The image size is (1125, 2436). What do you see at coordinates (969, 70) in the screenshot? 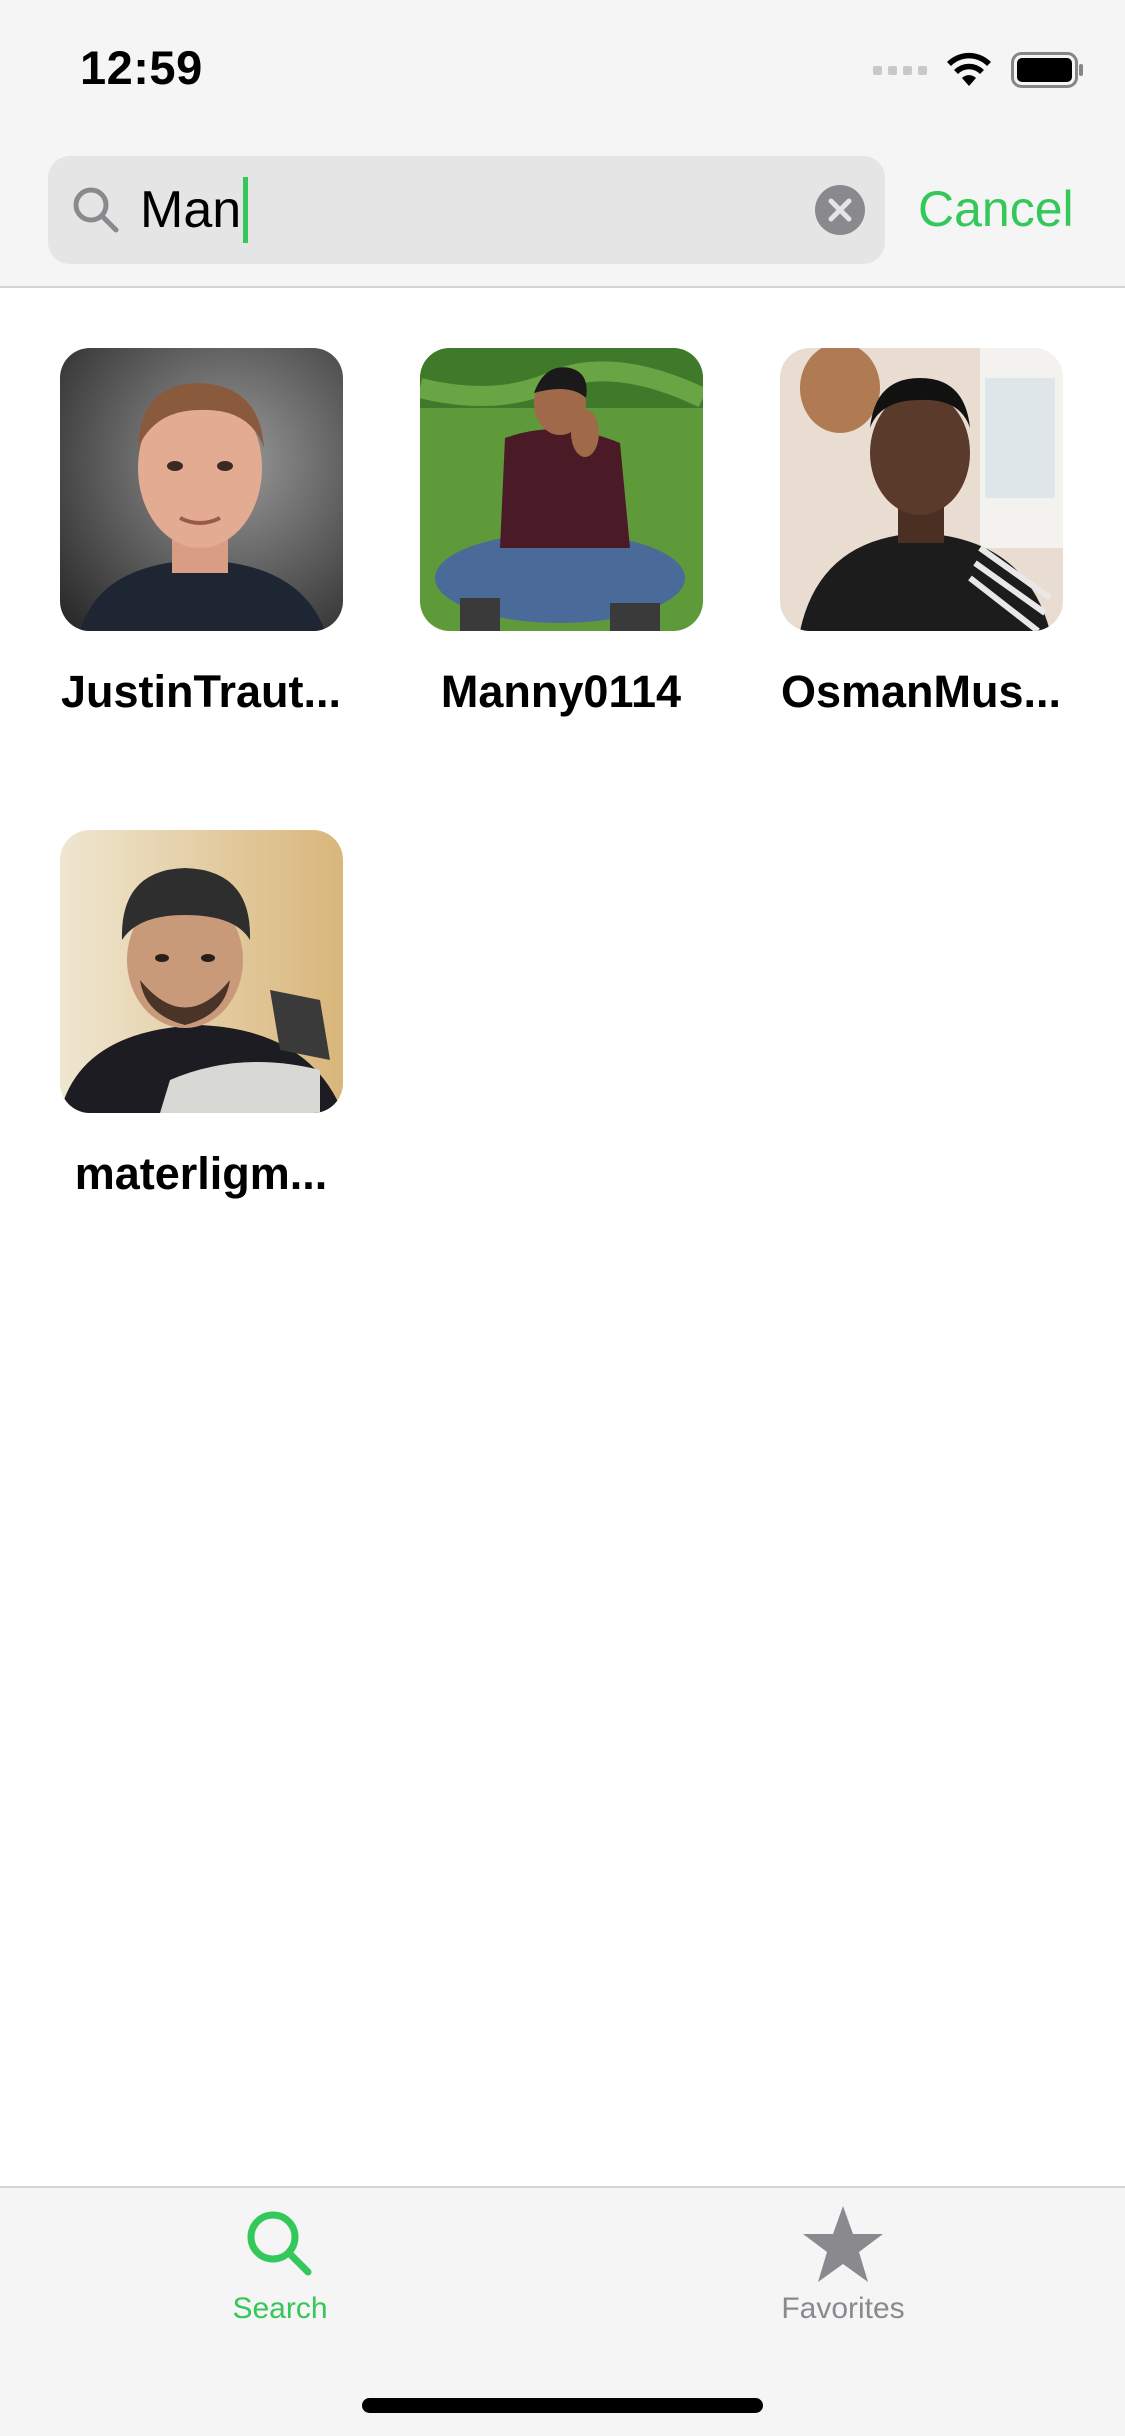
I see `wifi-icon` at bounding box center [969, 70].